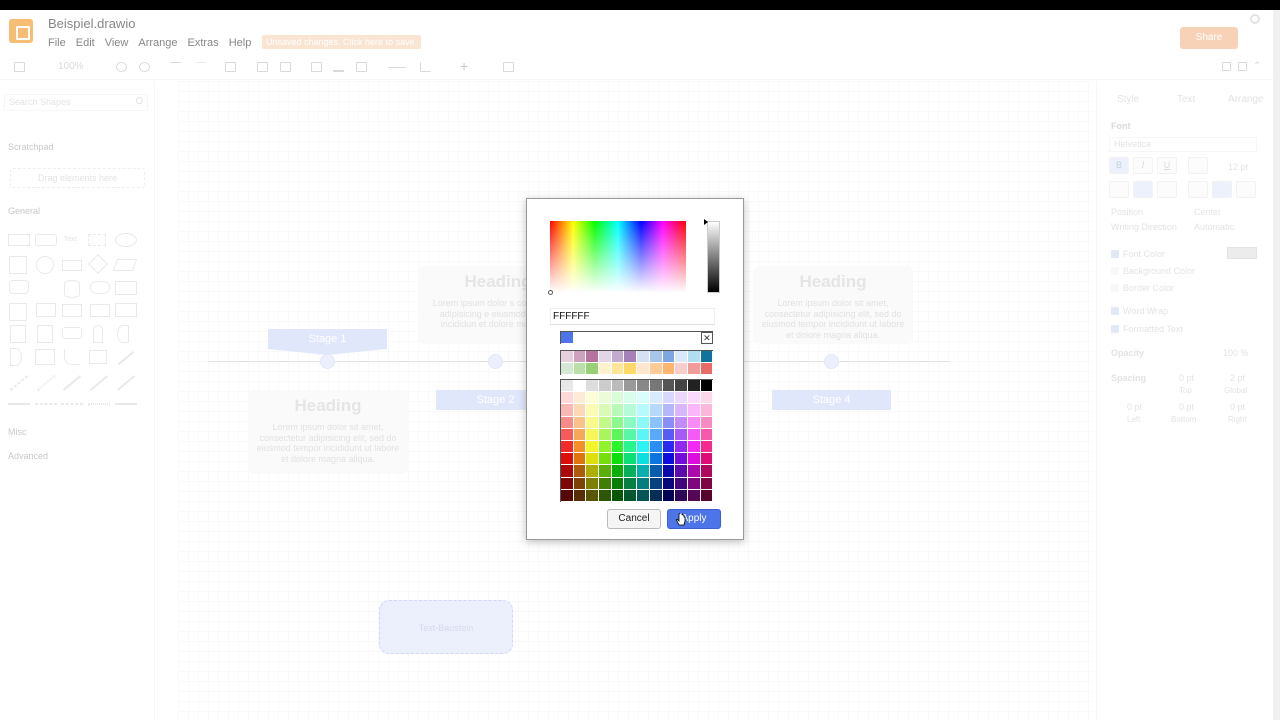 The width and height of the screenshot is (1280, 720). What do you see at coordinates (632, 316) in the screenshot?
I see `hex-color-input` at bounding box center [632, 316].